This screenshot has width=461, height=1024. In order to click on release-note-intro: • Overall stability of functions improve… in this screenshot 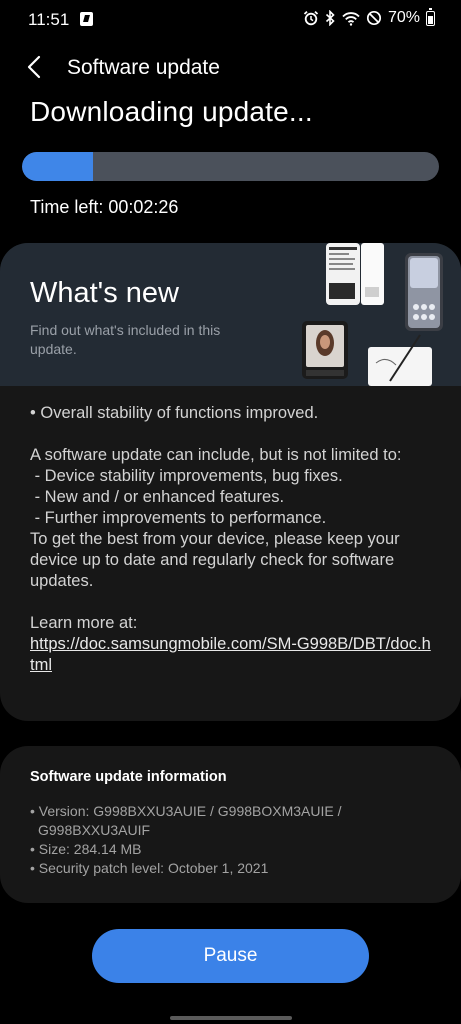, I will do `click(174, 413)`.